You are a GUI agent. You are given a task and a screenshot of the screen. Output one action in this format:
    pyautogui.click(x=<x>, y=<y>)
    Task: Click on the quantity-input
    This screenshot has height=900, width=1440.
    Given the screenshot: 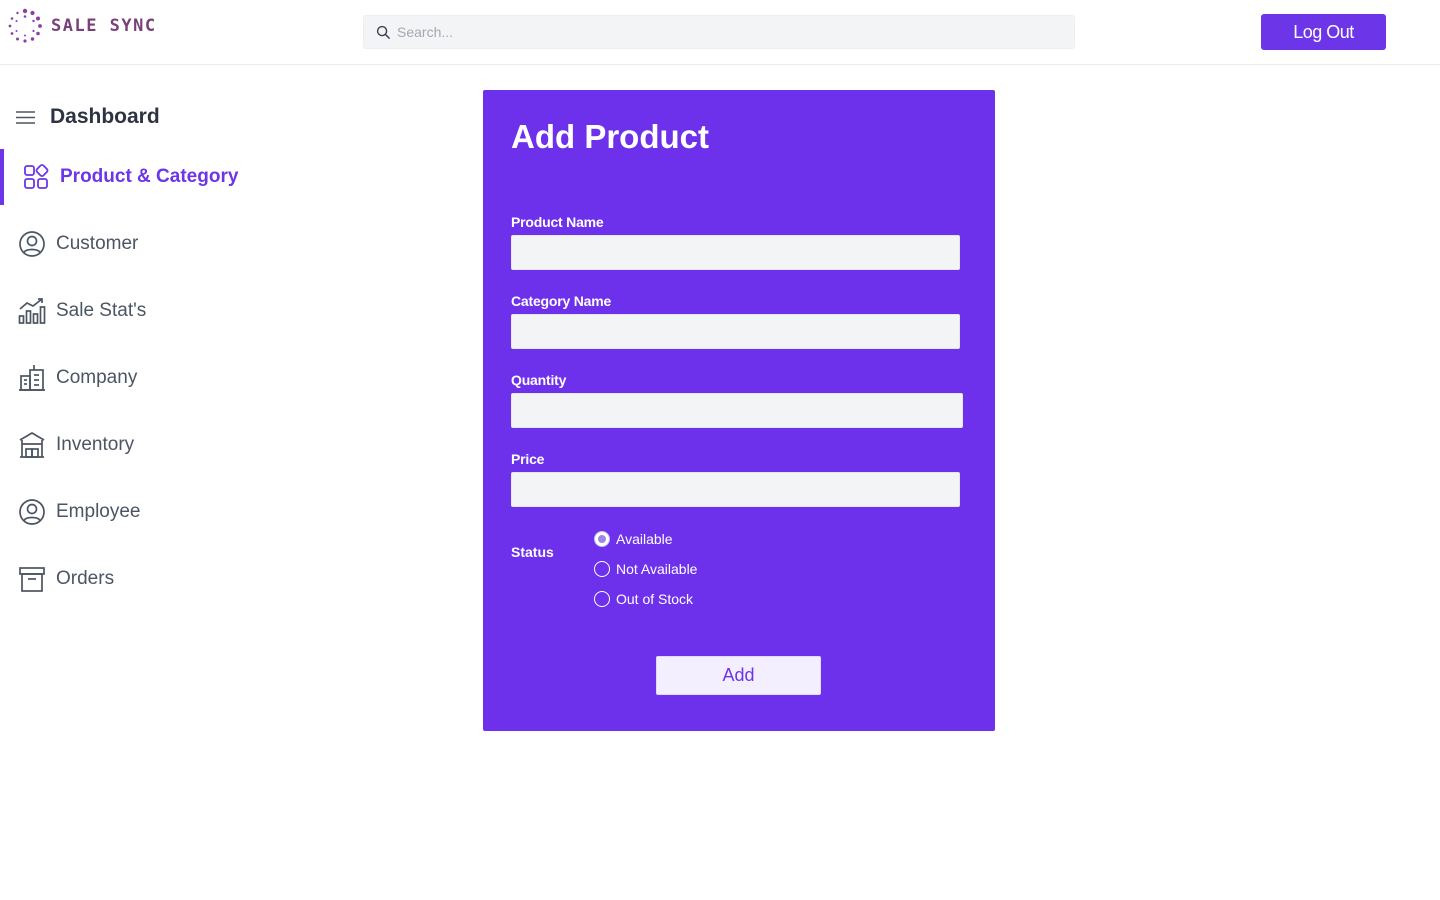 What is the action you would take?
    pyautogui.click(x=737, y=410)
    